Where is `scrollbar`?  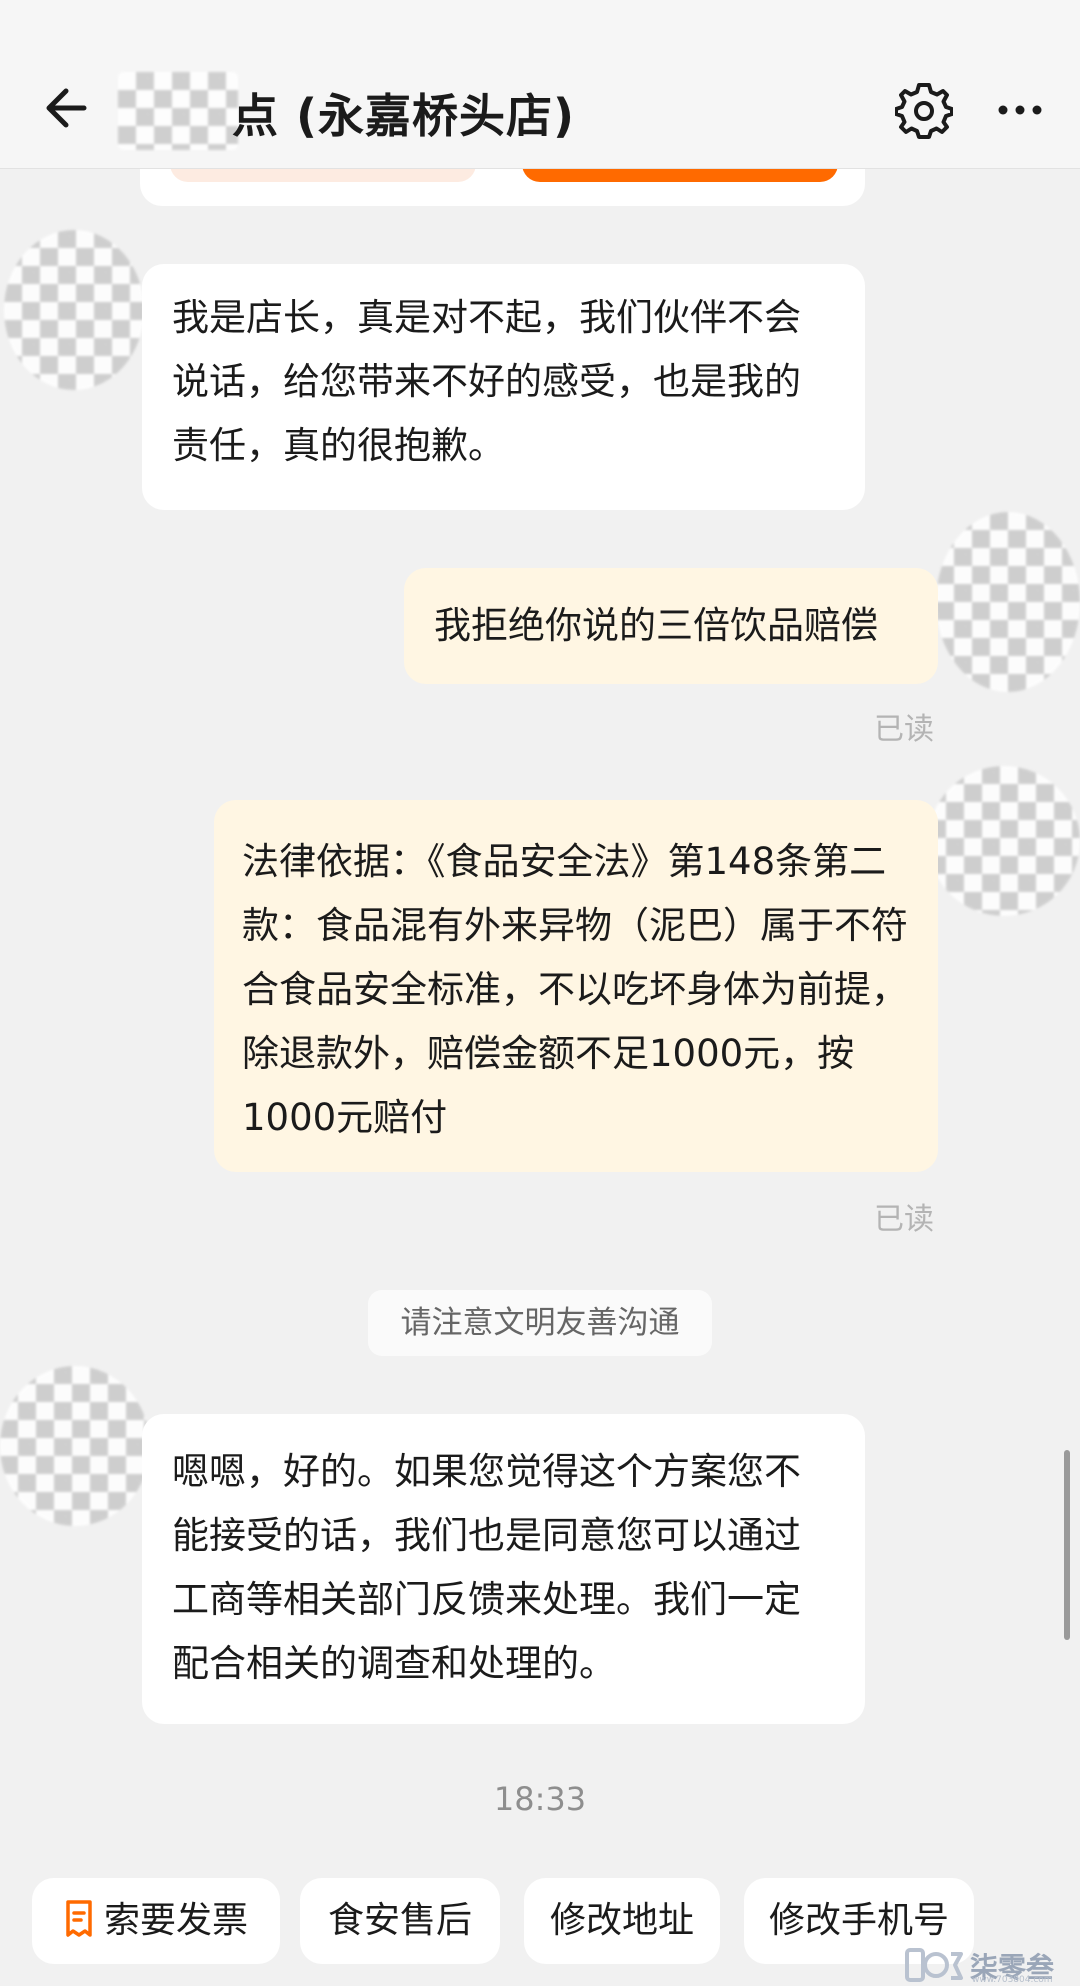
scrollbar is located at coordinates (1067, 1545).